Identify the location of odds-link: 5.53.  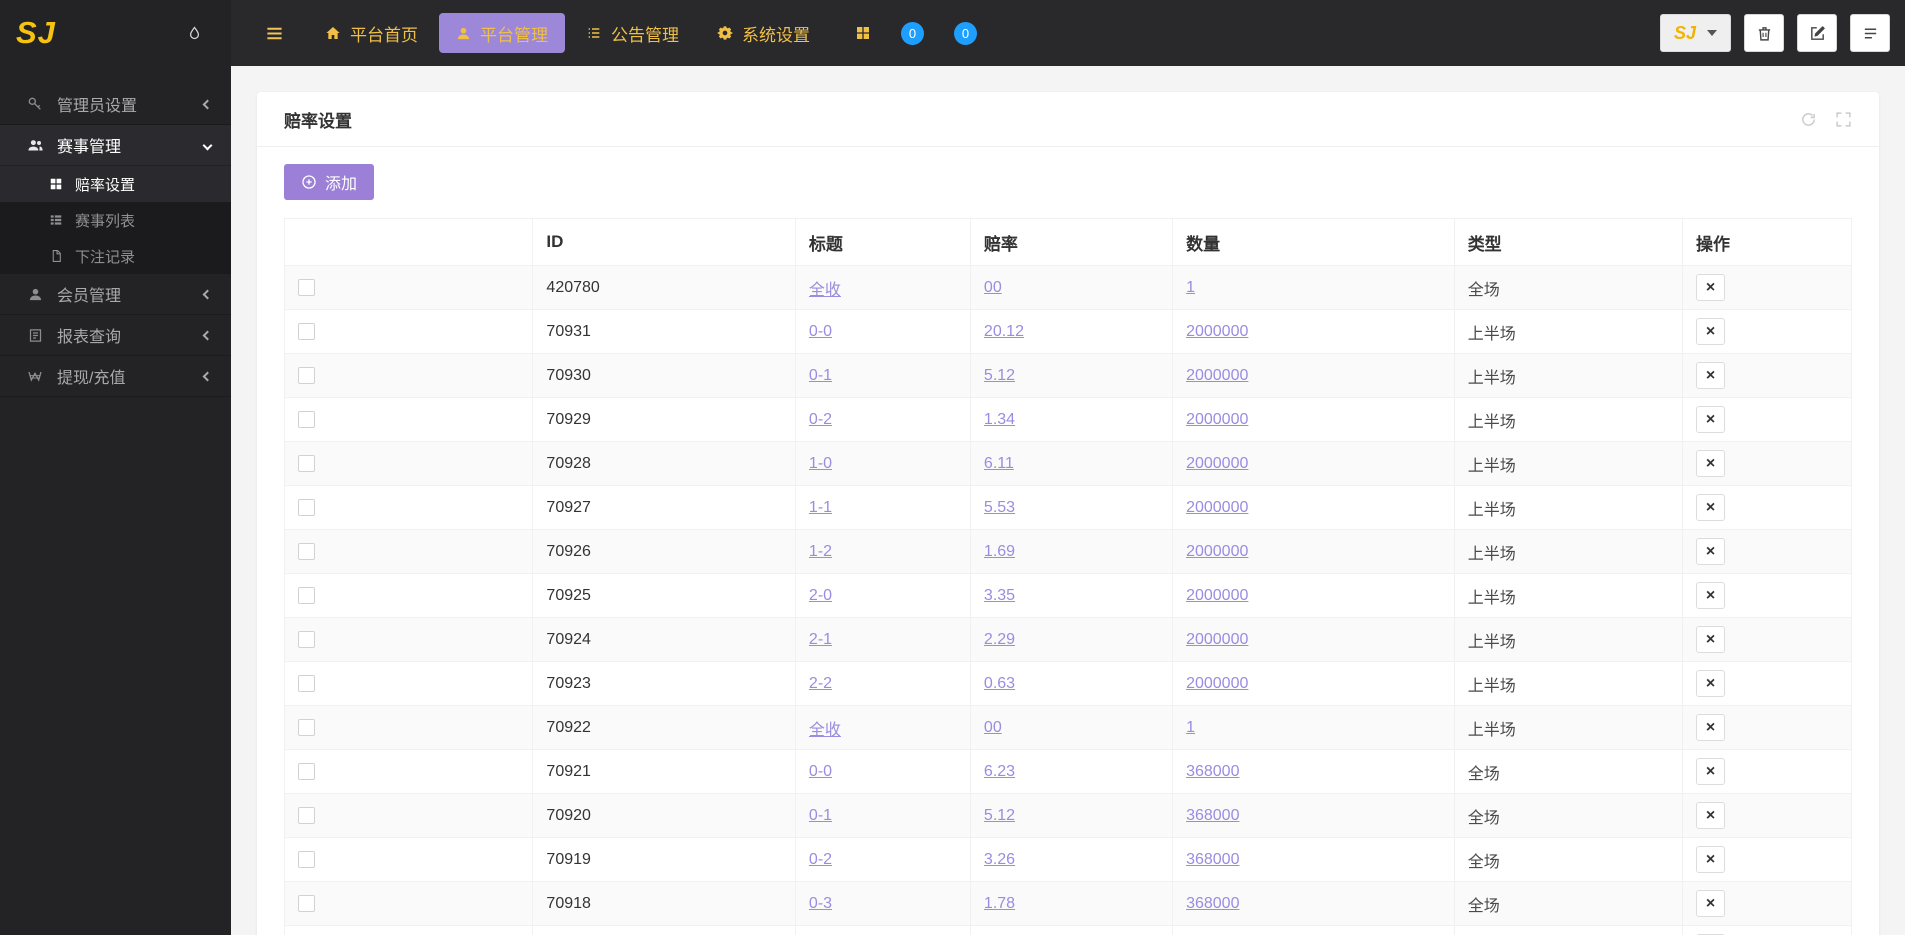
(999, 507).